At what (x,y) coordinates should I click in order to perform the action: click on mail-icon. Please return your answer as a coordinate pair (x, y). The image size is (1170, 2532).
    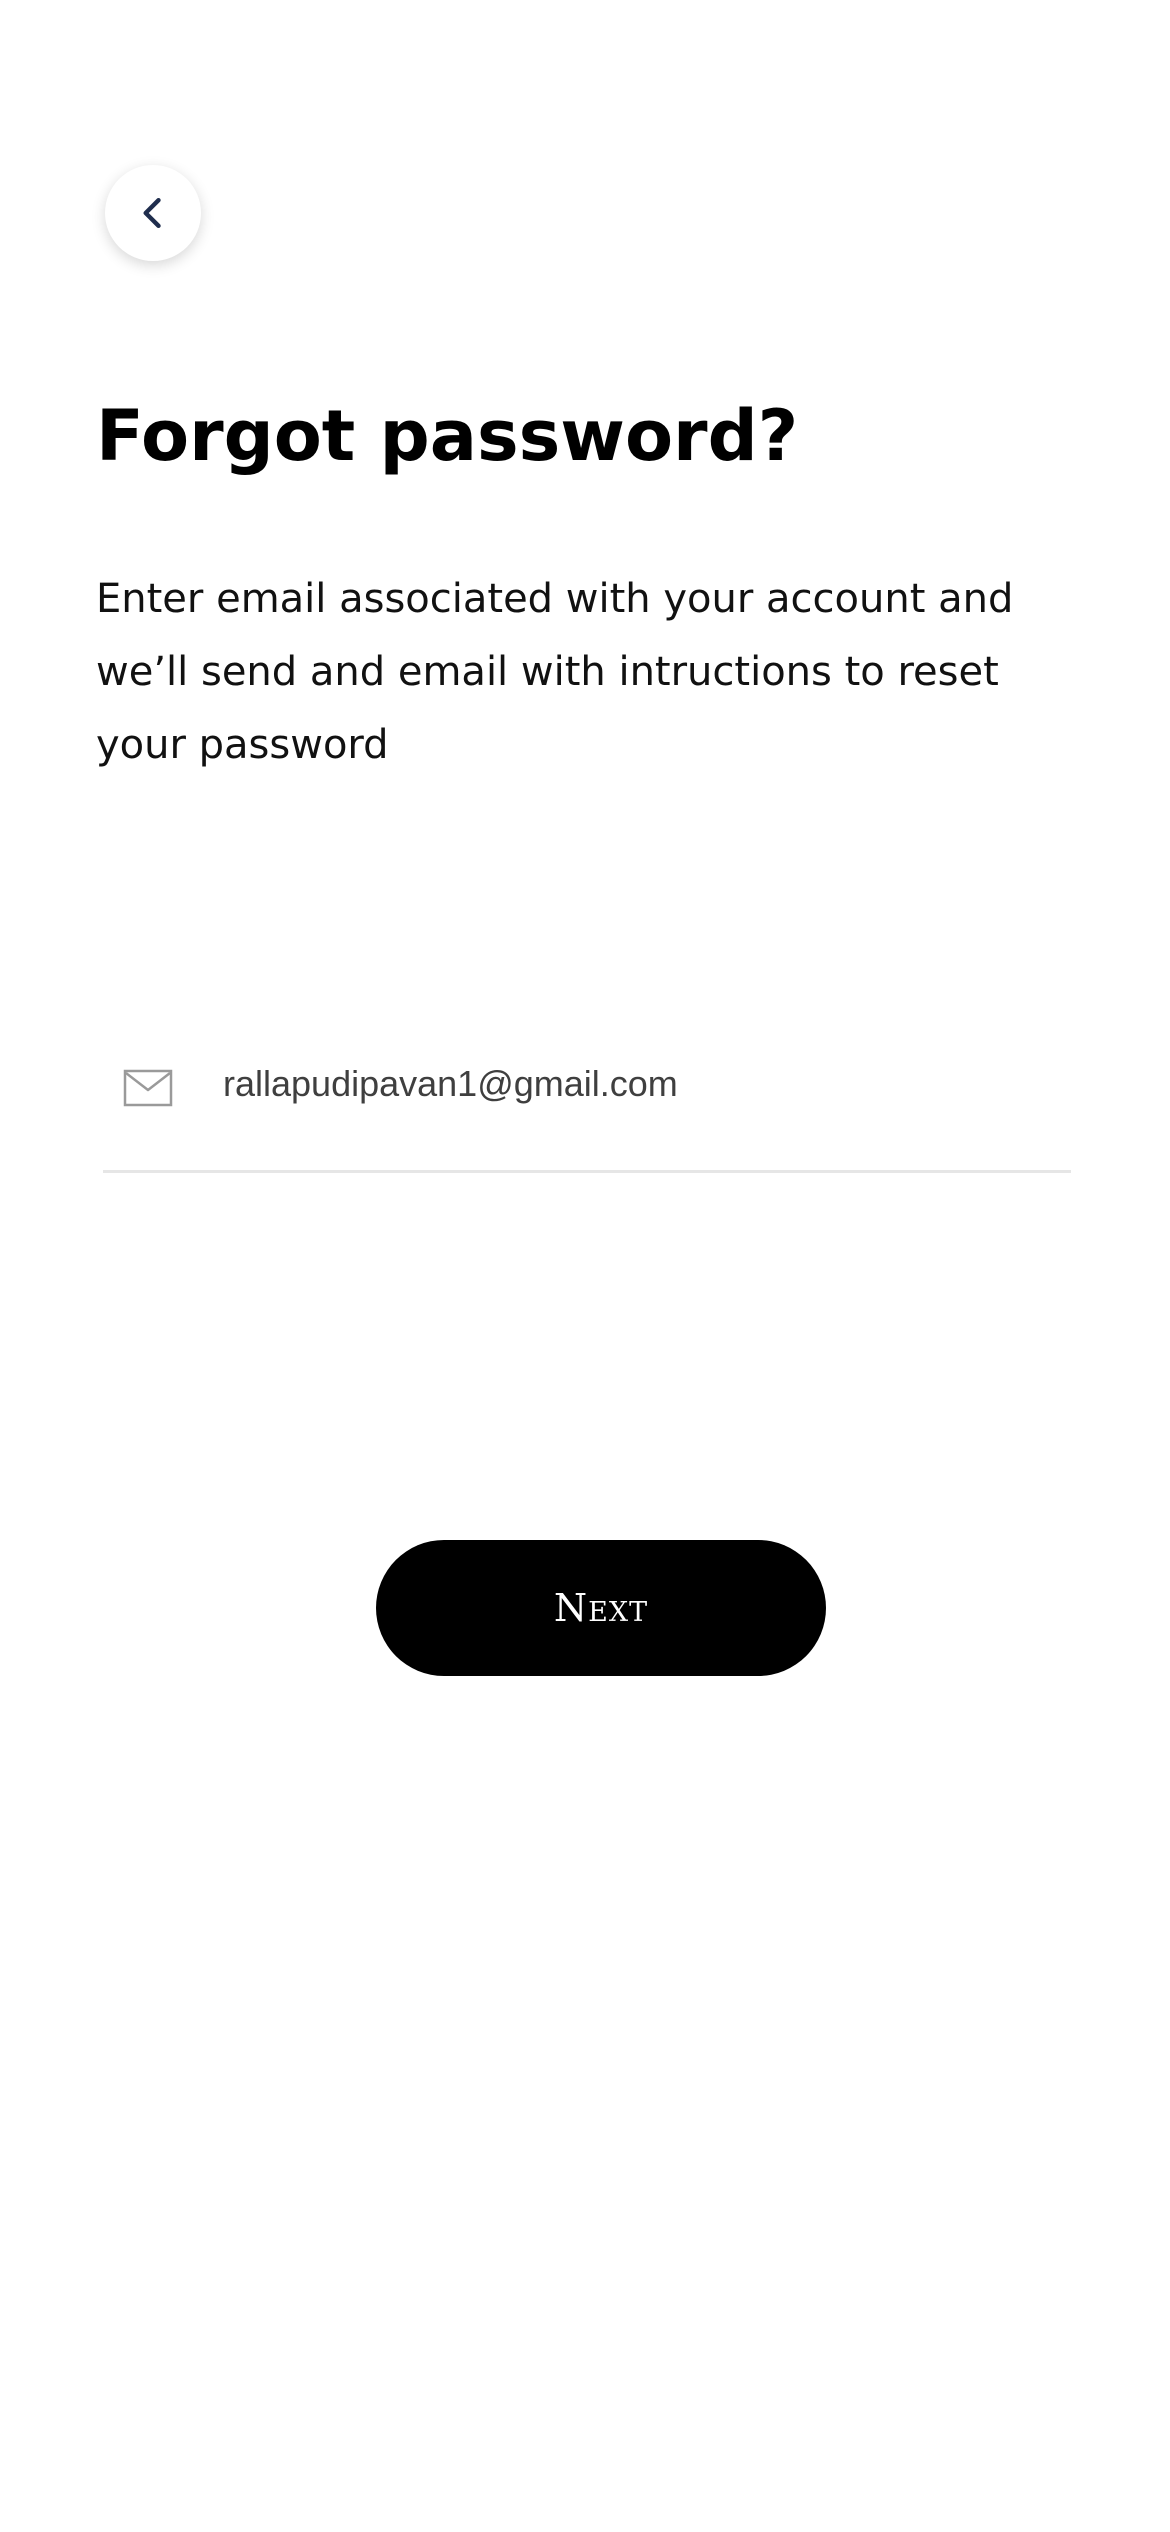
    Looking at the image, I should click on (148, 1088).